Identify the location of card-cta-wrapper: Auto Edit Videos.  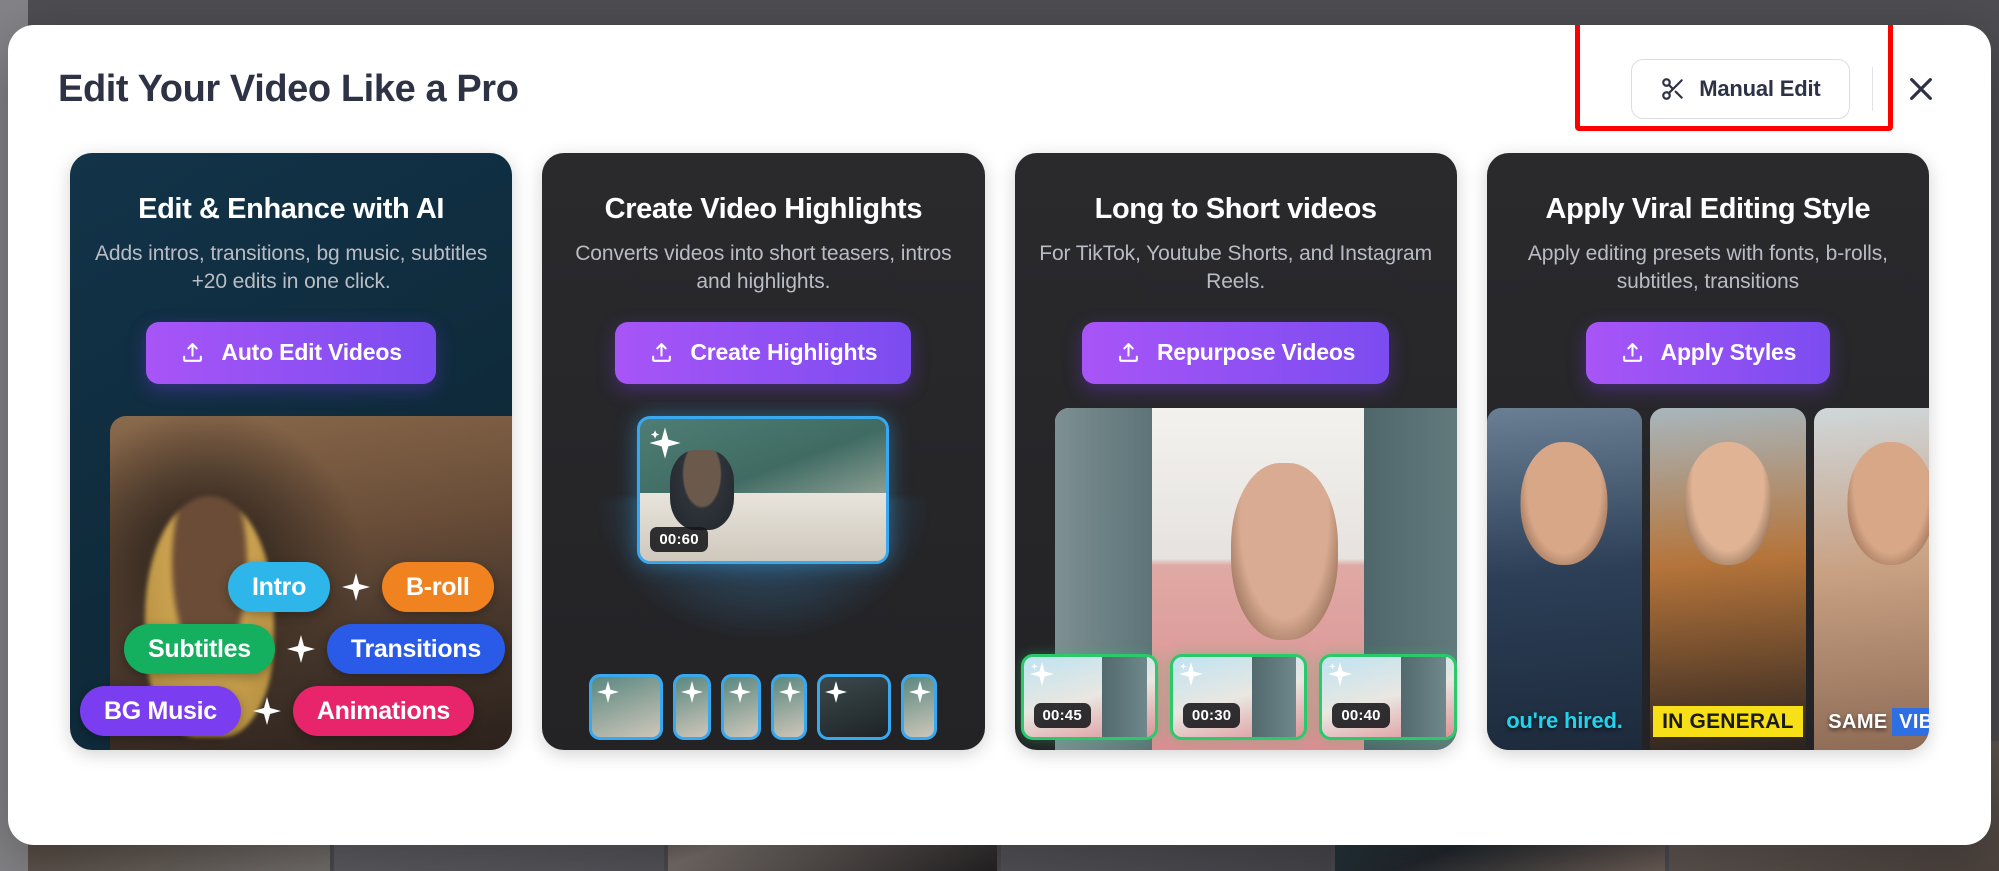
(291, 352).